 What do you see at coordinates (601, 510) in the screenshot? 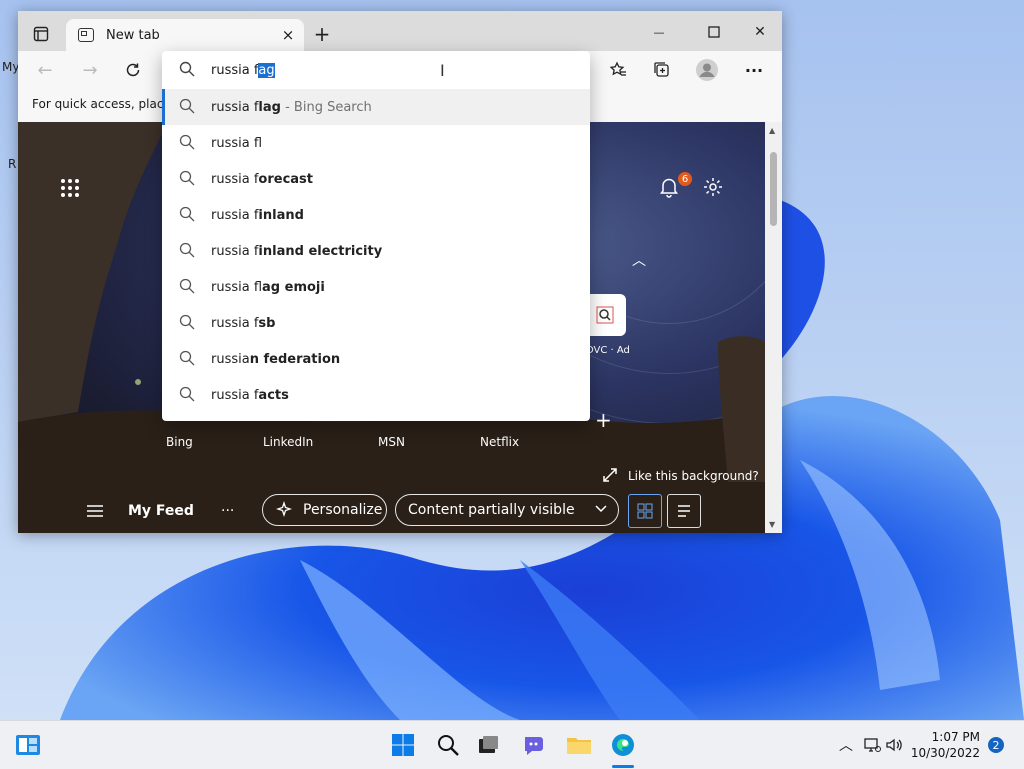
I see `chevron-down-icon` at bounding box center [601, 510].